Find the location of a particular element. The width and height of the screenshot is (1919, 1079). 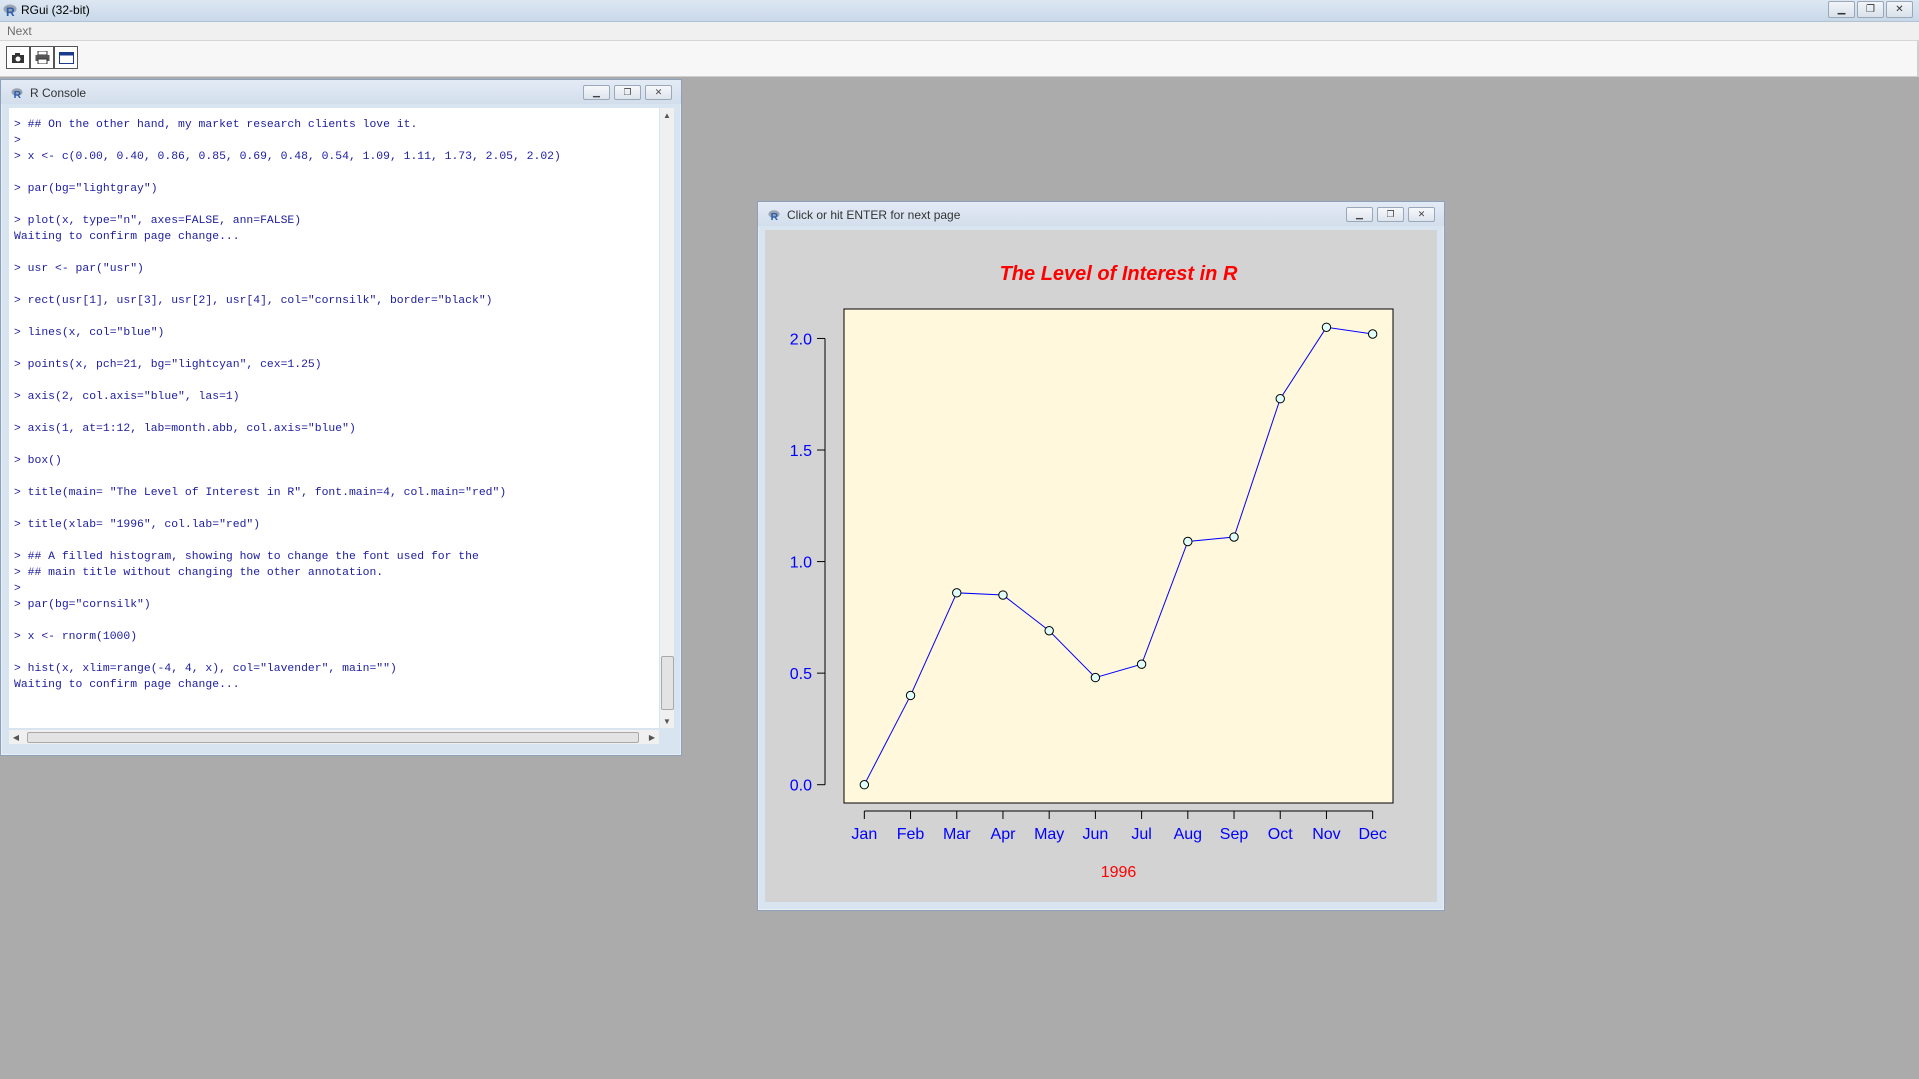

x-tick-label: Nov is located at coordinates (1326, 834).